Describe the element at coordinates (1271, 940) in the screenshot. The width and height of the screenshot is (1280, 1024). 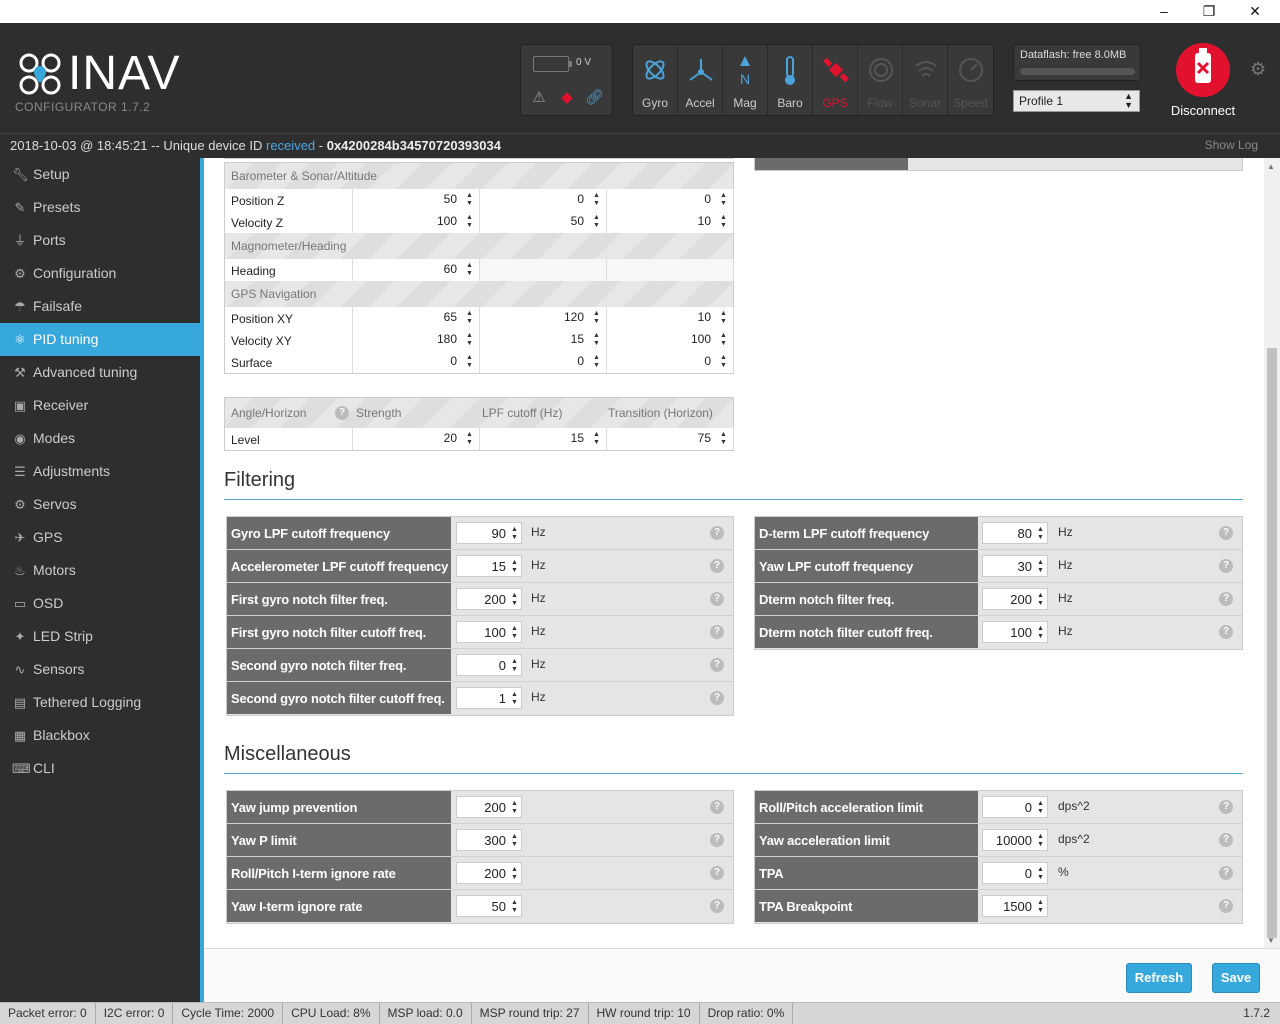
I see `scroll-down-icon: ▼` at that location.